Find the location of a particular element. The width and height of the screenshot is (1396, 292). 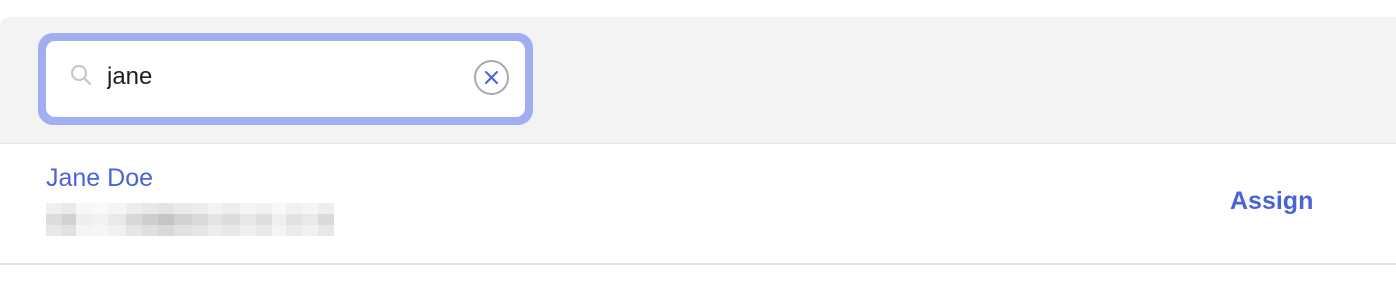

search-input is located at coordinates (287, 77).